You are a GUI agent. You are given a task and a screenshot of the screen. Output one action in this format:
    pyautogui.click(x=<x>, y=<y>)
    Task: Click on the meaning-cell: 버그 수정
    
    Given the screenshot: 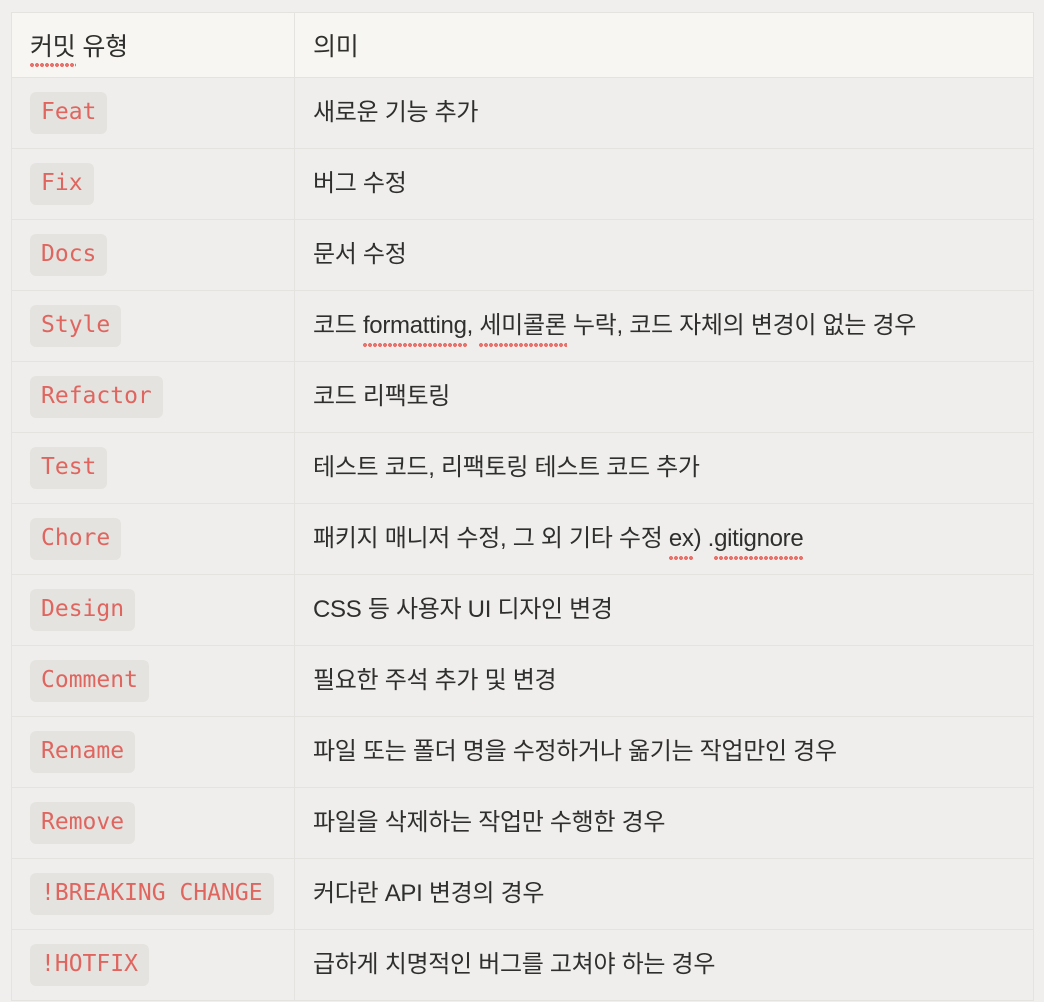 What is the action you would take?
    pyautogui.click(x=664, y=184)
    